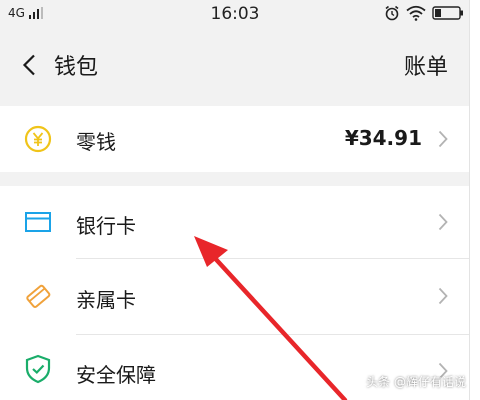  I want to click on bill-button: 账单, so click(426, 65).